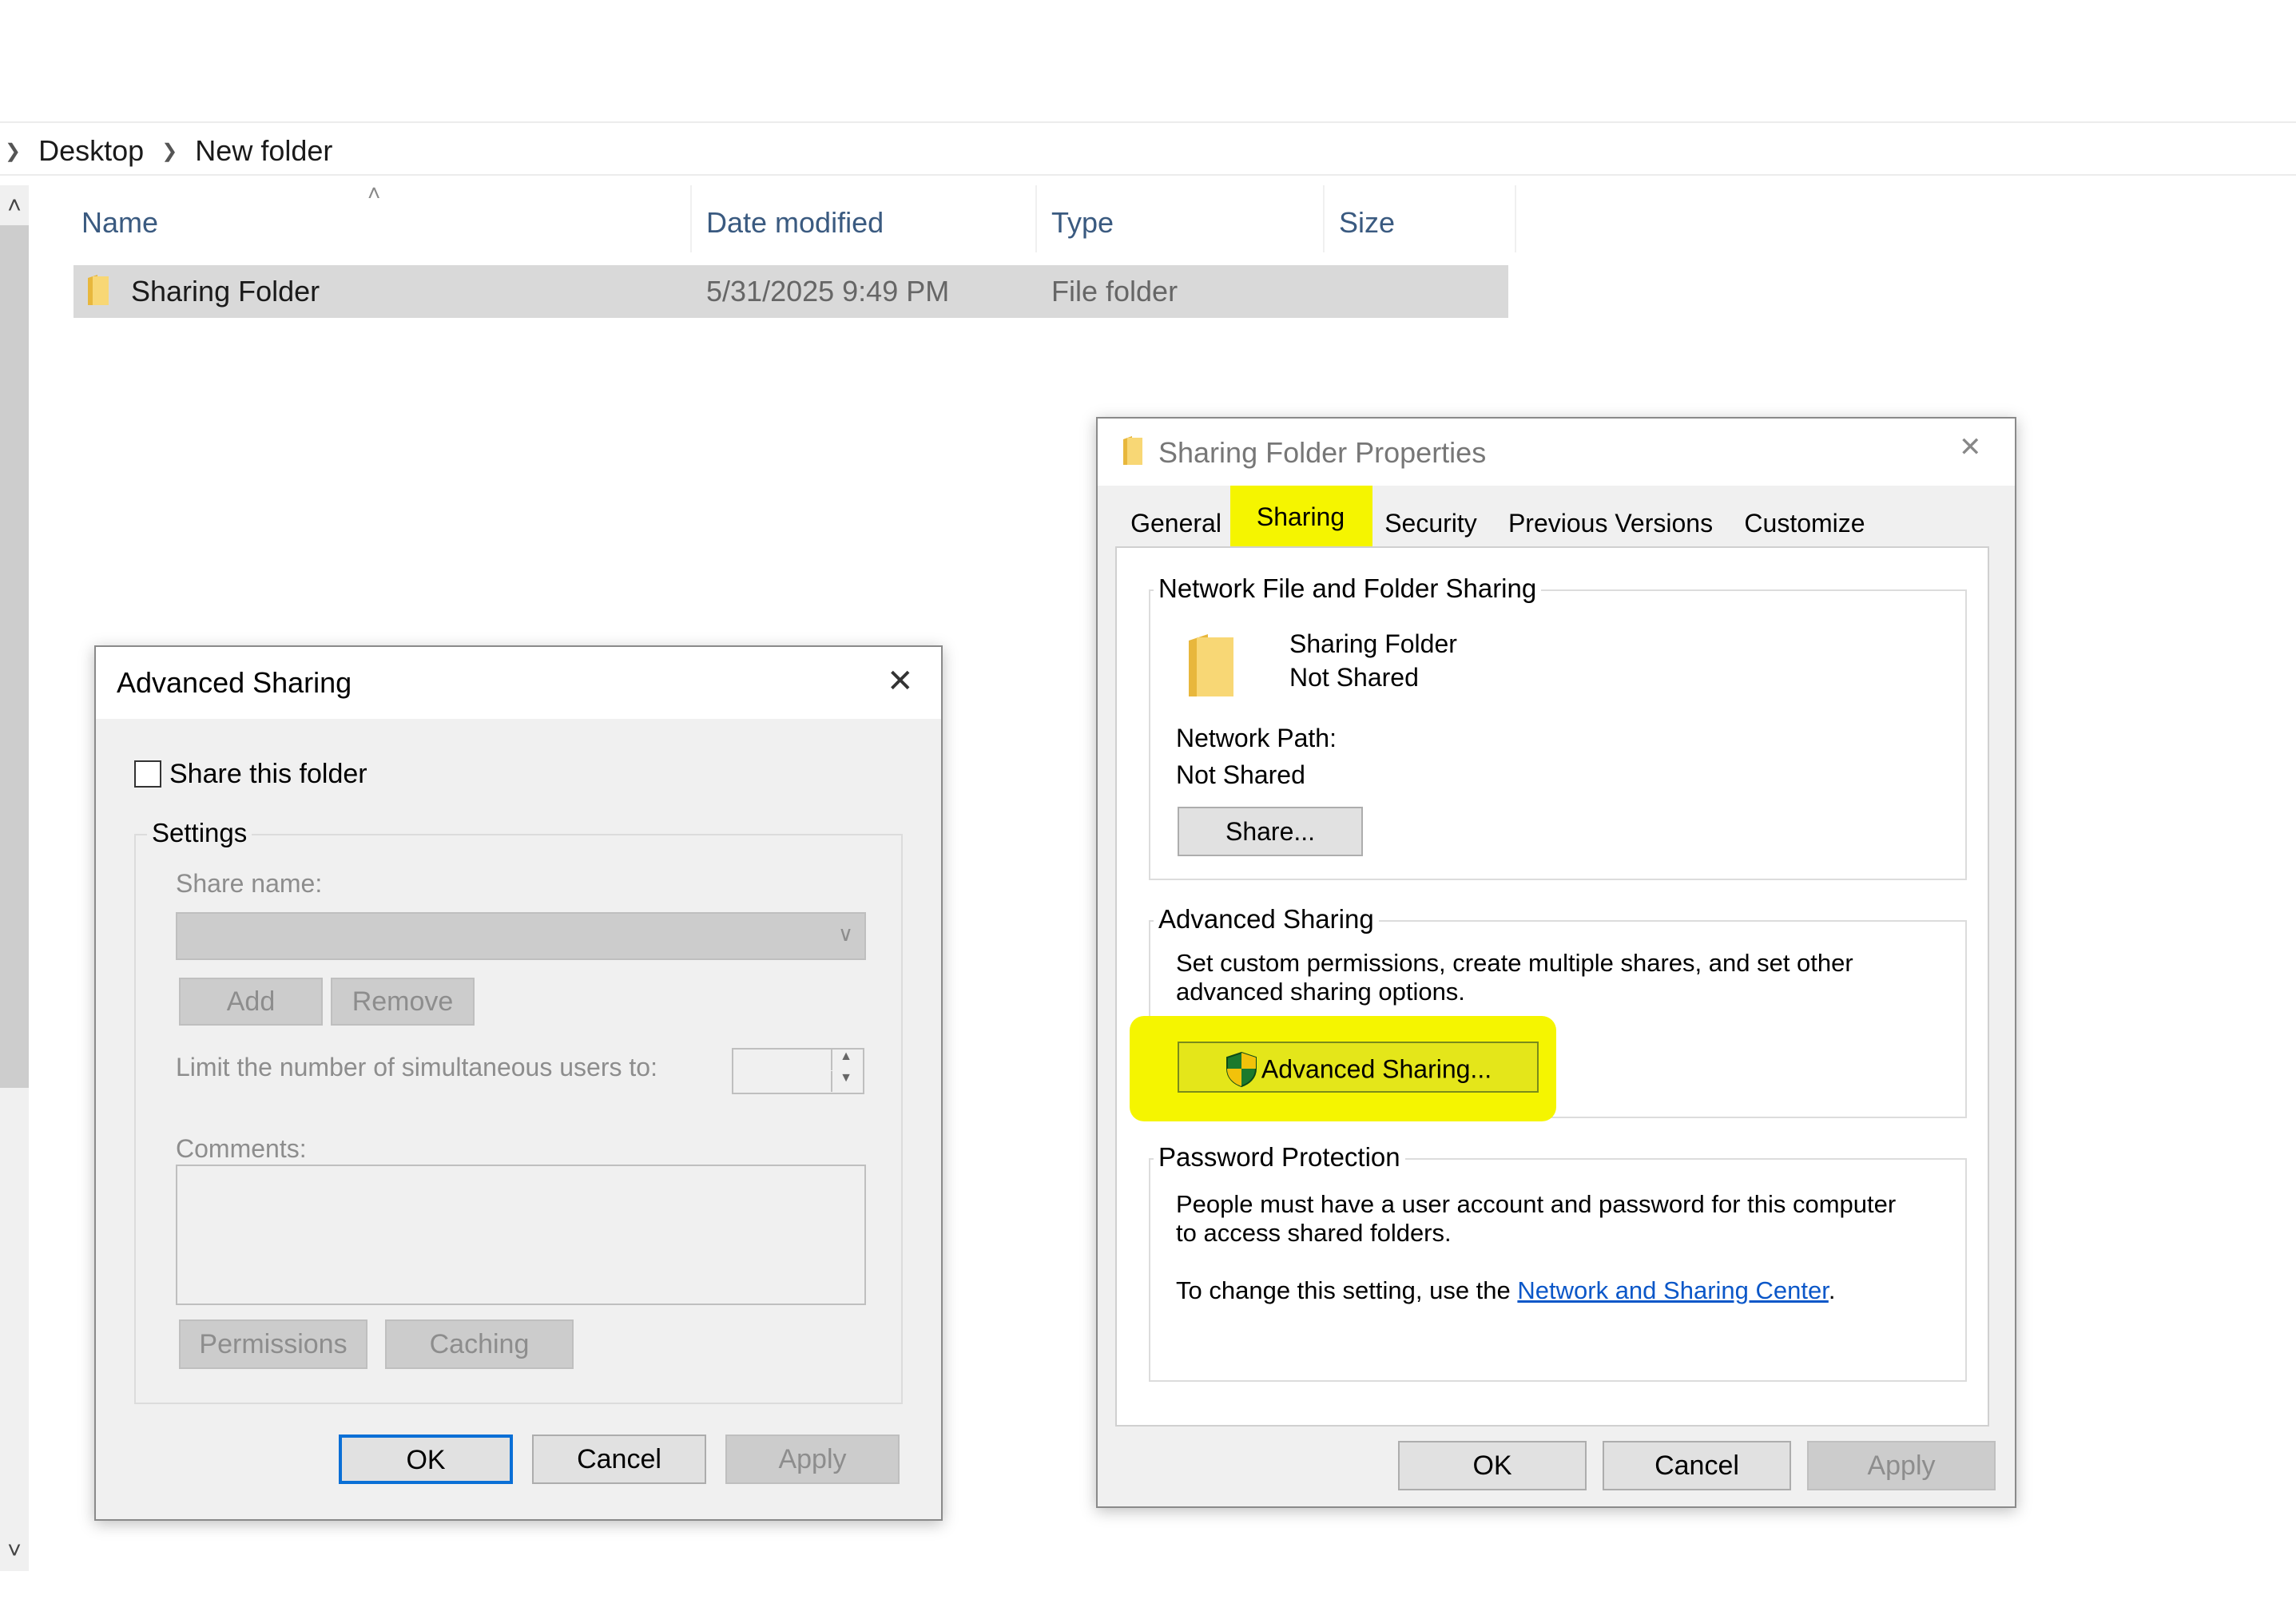 Image resolution: width=2296 pixels, height=1623 pixels. What do you see at coordinates (798, 1071) in the screenshot?
I see `limit-users-stepper: ▲ ▼` at bounding box center [798, 1071].